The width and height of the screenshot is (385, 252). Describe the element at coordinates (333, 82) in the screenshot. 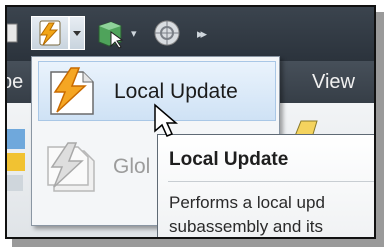

I see `tab-view: View` at that location.